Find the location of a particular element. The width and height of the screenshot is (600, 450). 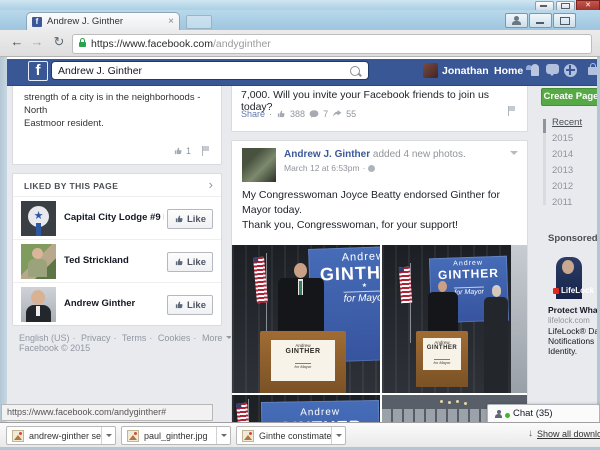

audience-globe-icon is located at coordinates (372, 168).